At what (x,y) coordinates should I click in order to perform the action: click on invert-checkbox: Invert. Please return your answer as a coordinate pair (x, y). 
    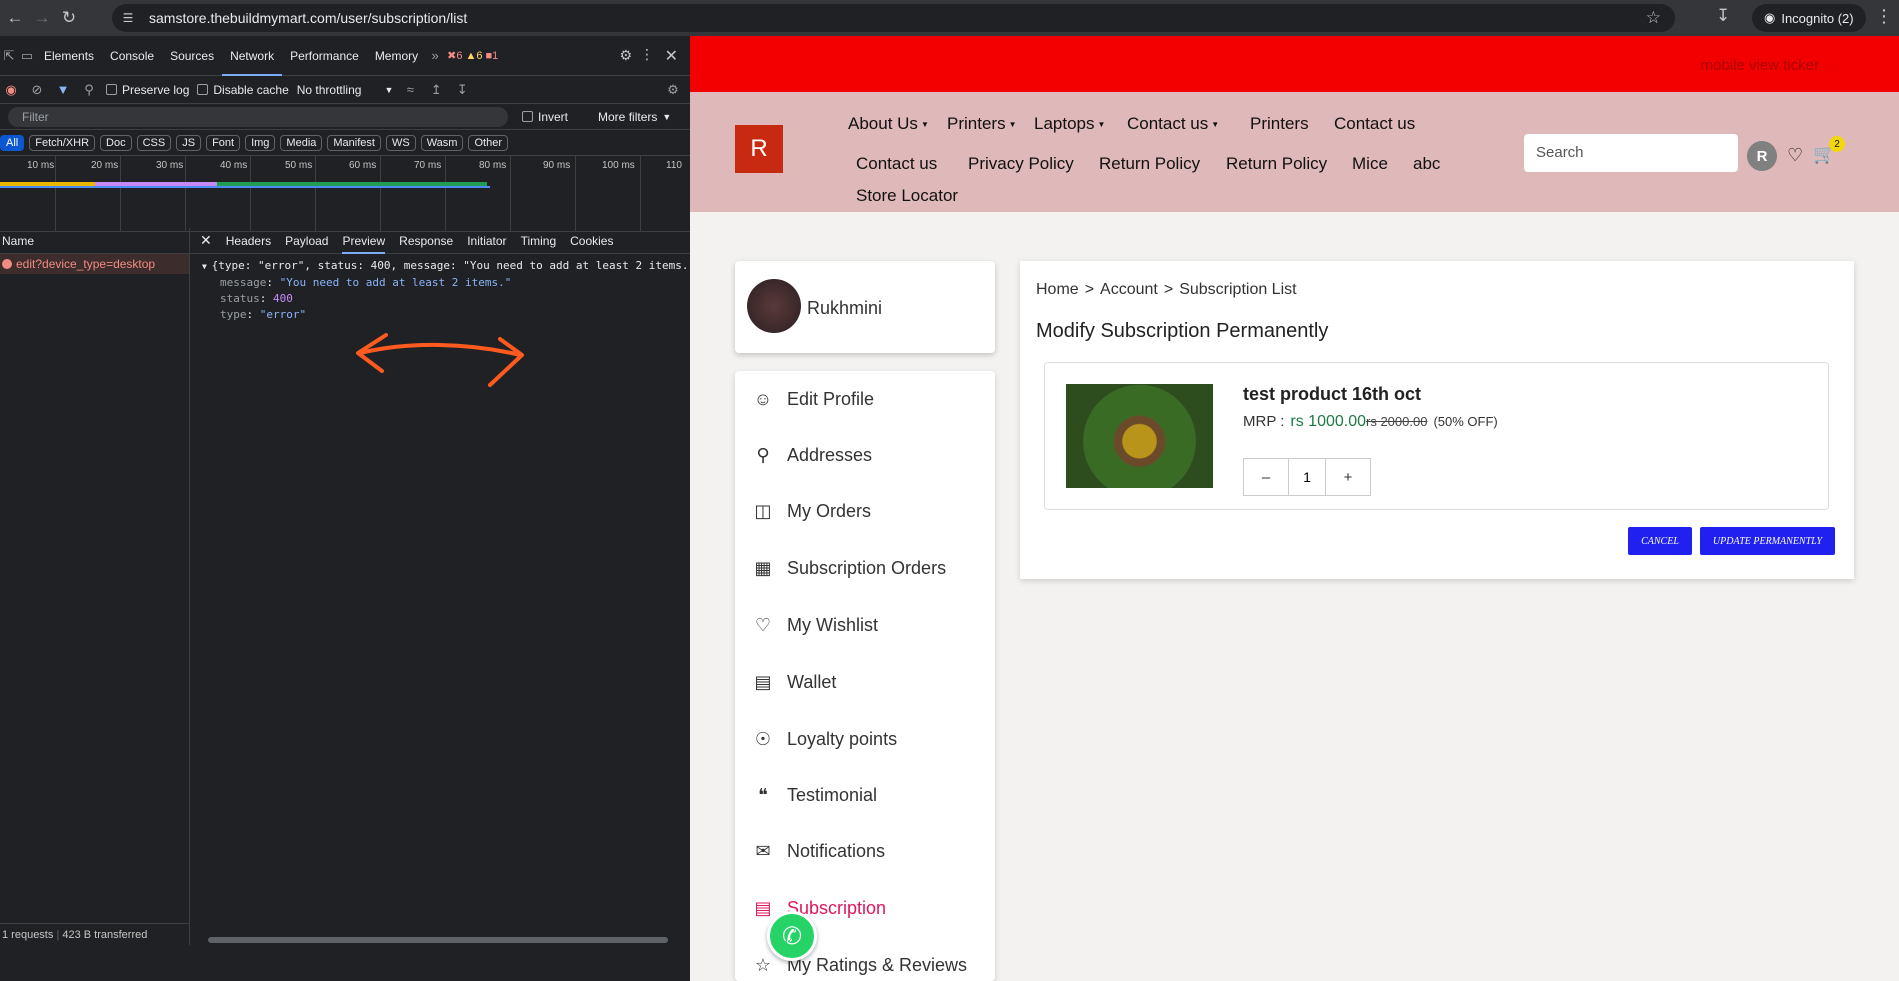
    Looking at the image, I should click on (545, 117).